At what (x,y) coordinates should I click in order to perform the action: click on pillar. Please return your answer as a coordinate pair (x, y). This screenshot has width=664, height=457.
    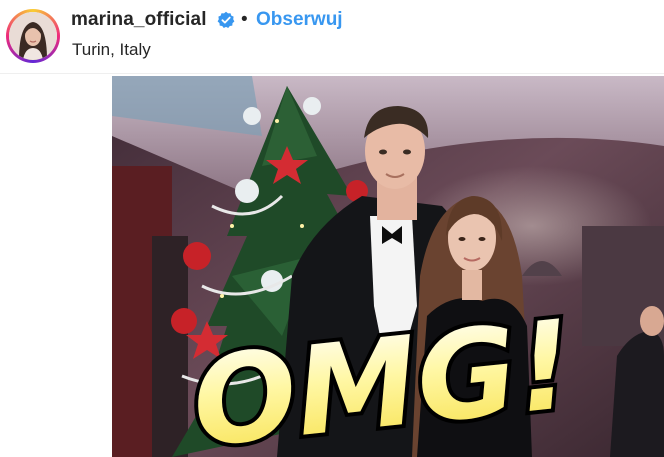
    Looking at the image, I should click on (170, 346).